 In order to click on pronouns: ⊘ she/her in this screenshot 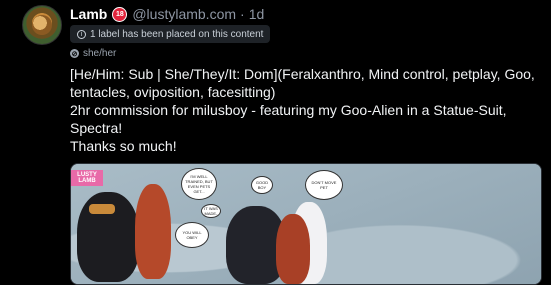, I will do `click(93, 53)`.